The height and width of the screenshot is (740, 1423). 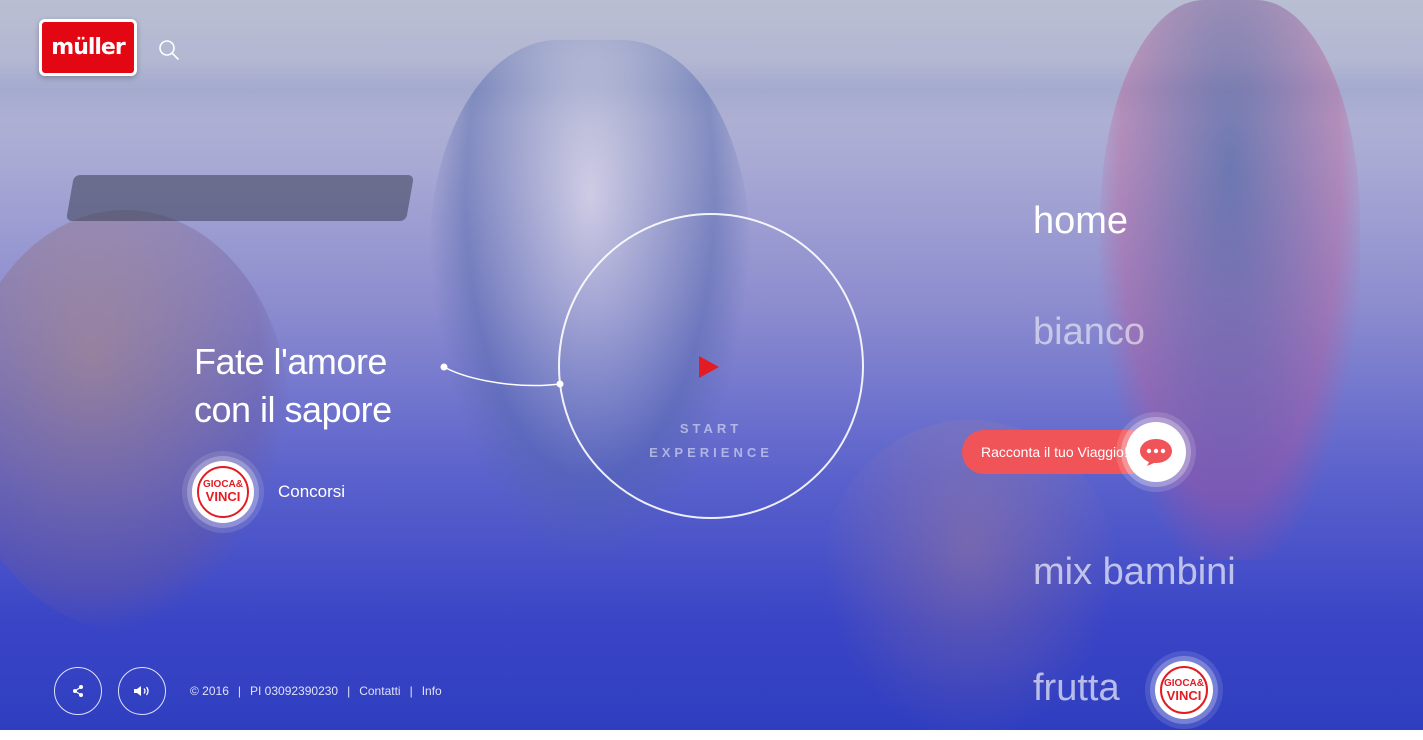 What do you see at coordinates (240, 198) in the screenshot?
I see `bg-car-roof` at bounding box center [240, 198].